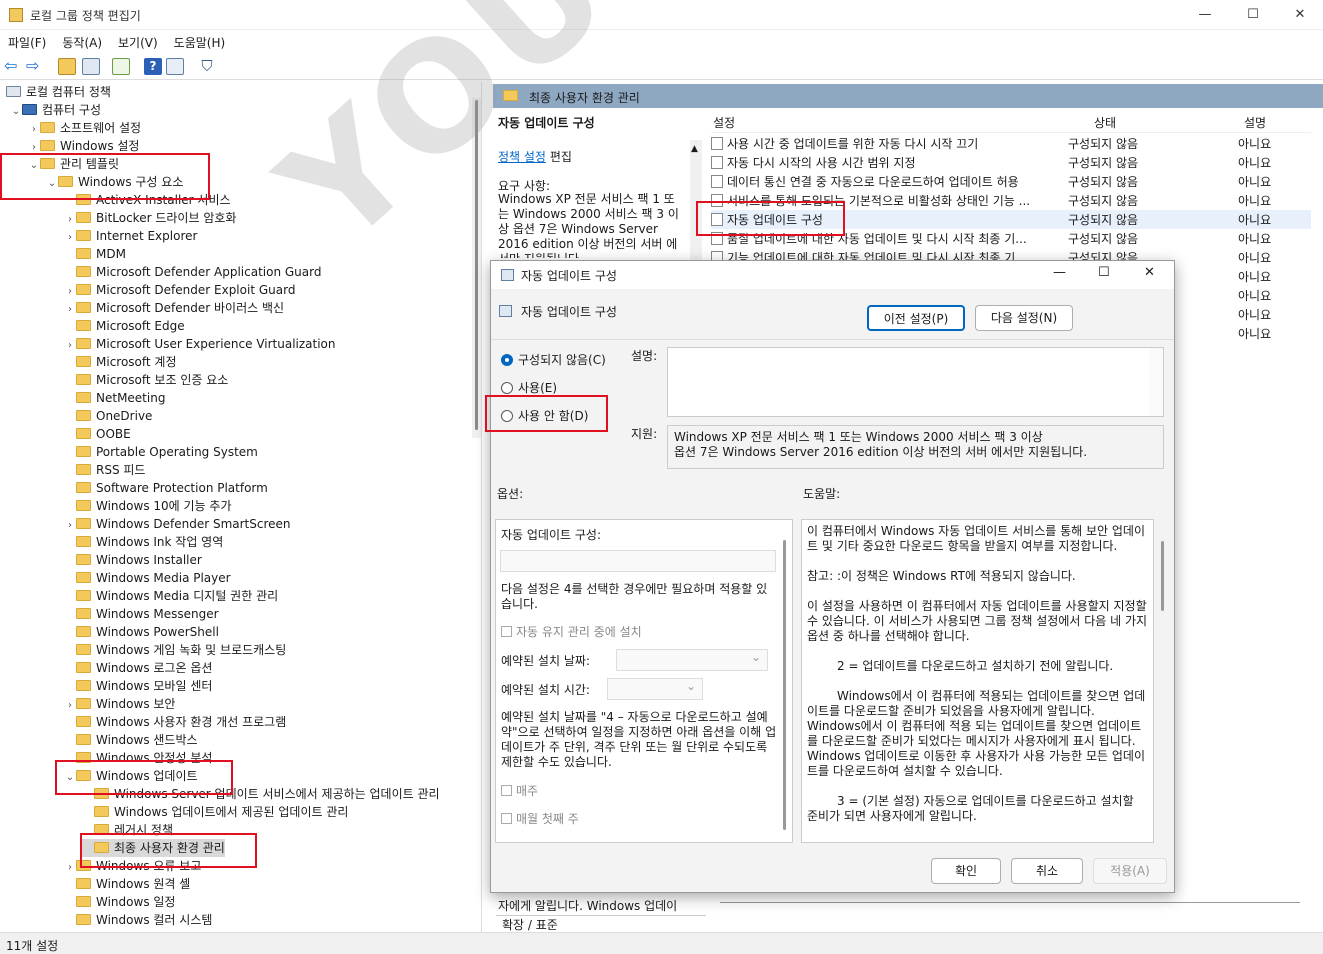  Describe the element at coordinates (692, 660) in the screenshot. I see `install-day-select: ⌄` at that location.